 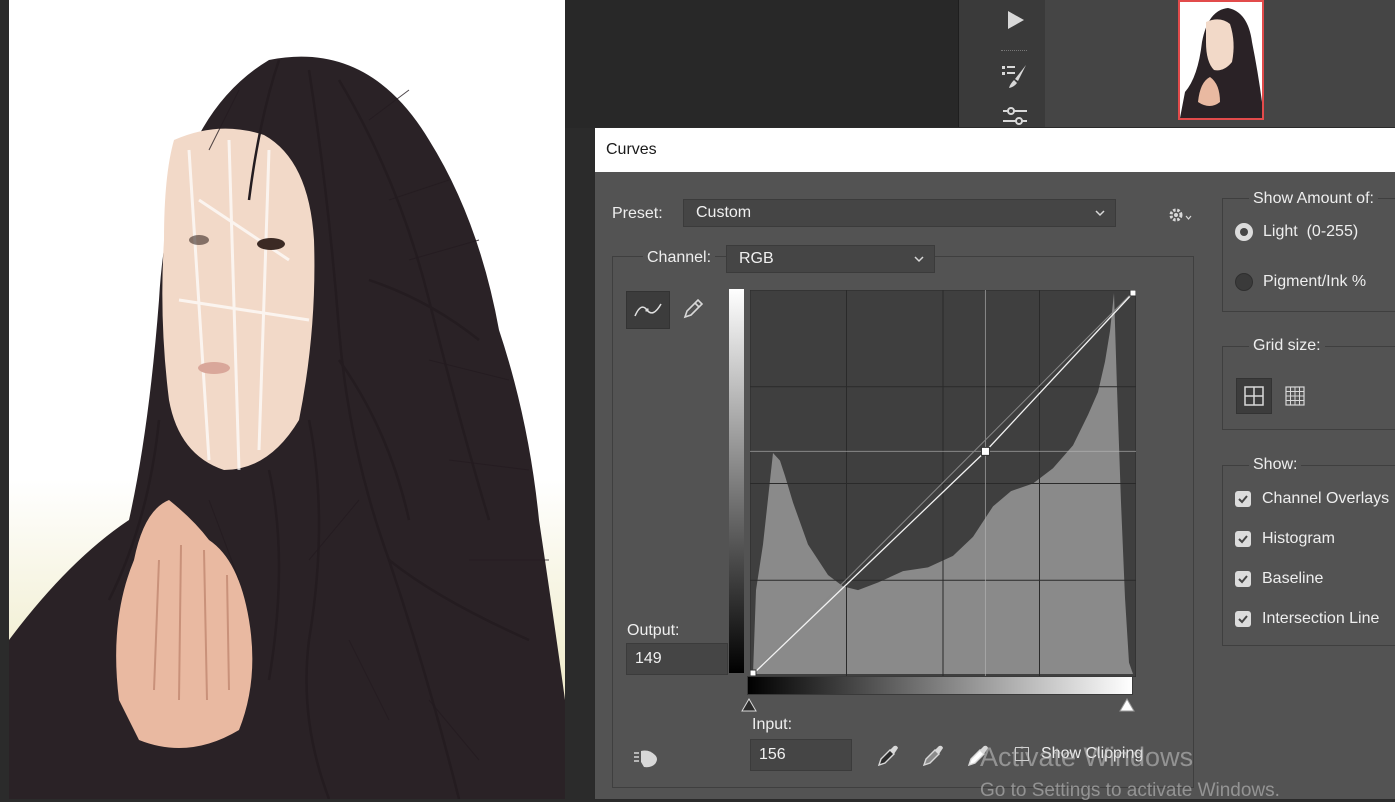 What do you see at coordinates (940, 685) in the screenshot?
I see `input-gradient` at bounding box center [940, 685].